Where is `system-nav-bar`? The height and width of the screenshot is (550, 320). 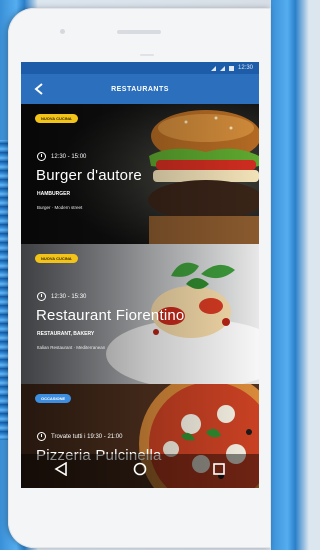
system-nav-bar is located at coordinates (140, 471).